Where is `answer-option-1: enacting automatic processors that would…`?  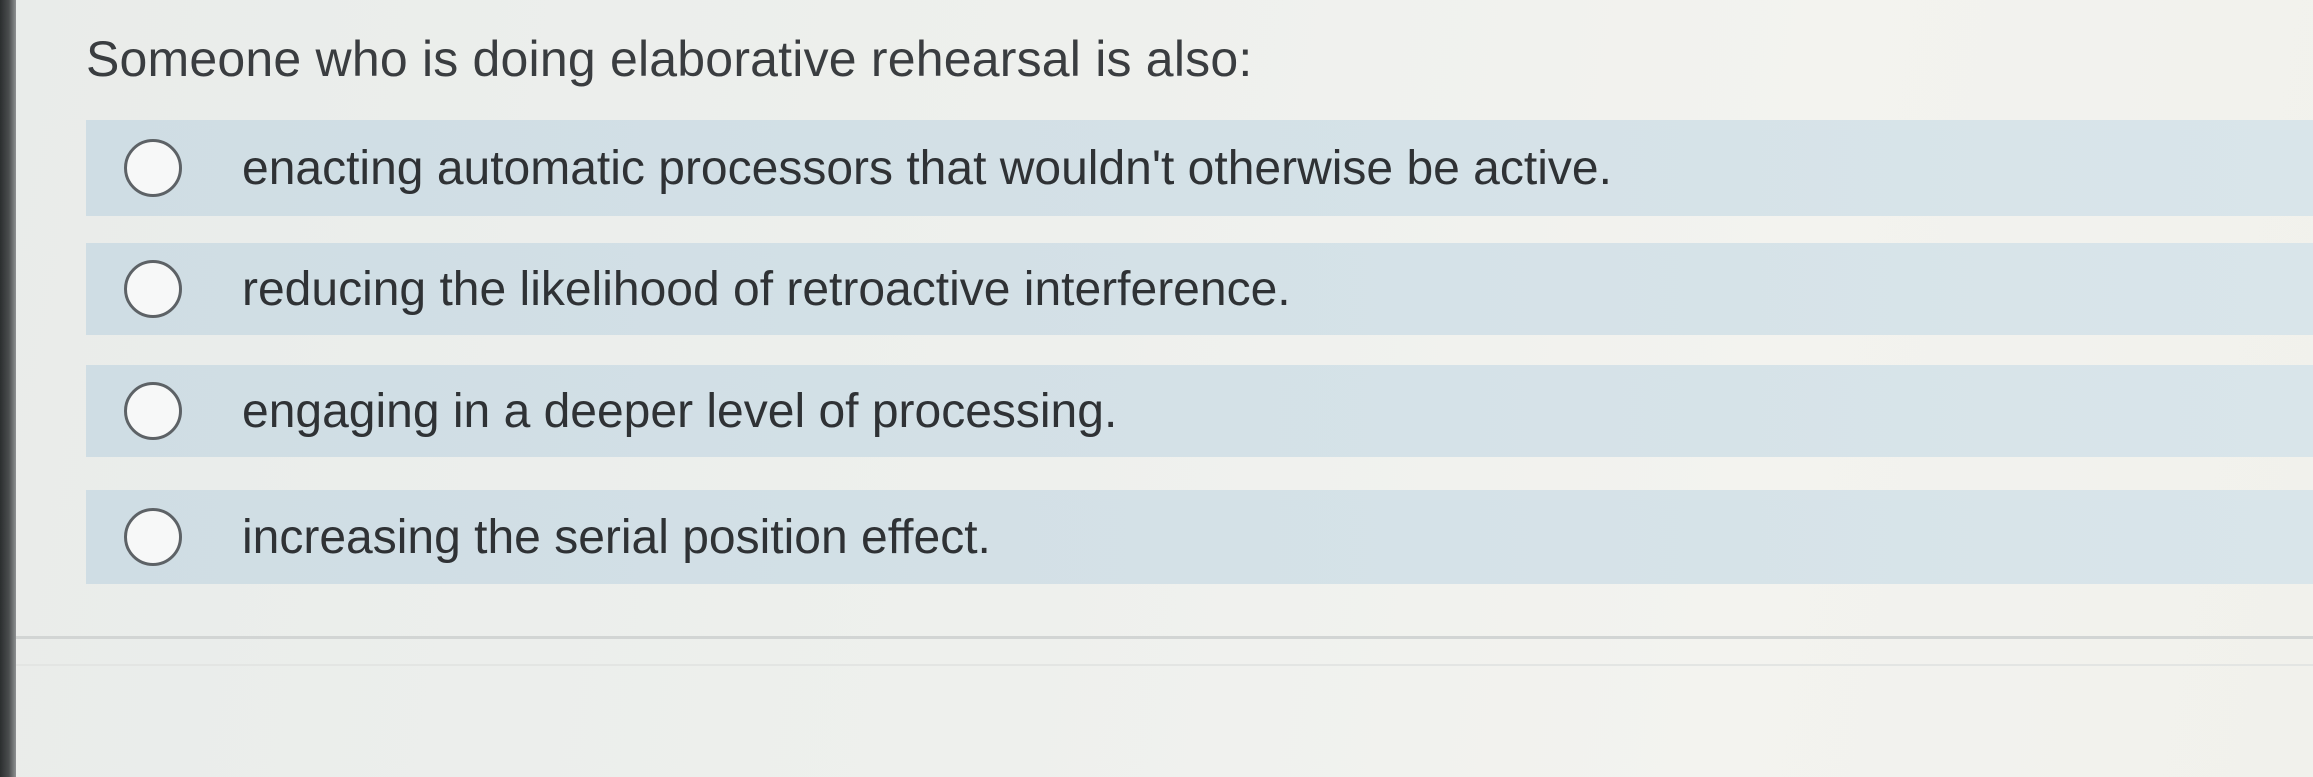 answer-option-1: enacting automatic processors that would… is located at coordinates (1199, 168).